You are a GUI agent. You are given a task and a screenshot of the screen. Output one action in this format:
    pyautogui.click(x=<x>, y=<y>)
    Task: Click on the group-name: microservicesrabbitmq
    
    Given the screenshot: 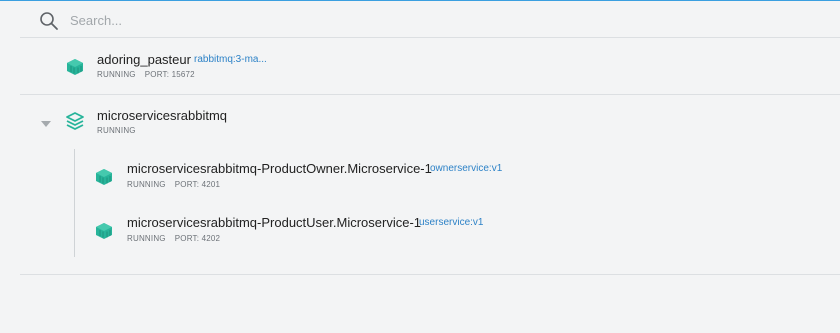 What is the action you would take?
    pyautogui.click(x=162, y=115)
    